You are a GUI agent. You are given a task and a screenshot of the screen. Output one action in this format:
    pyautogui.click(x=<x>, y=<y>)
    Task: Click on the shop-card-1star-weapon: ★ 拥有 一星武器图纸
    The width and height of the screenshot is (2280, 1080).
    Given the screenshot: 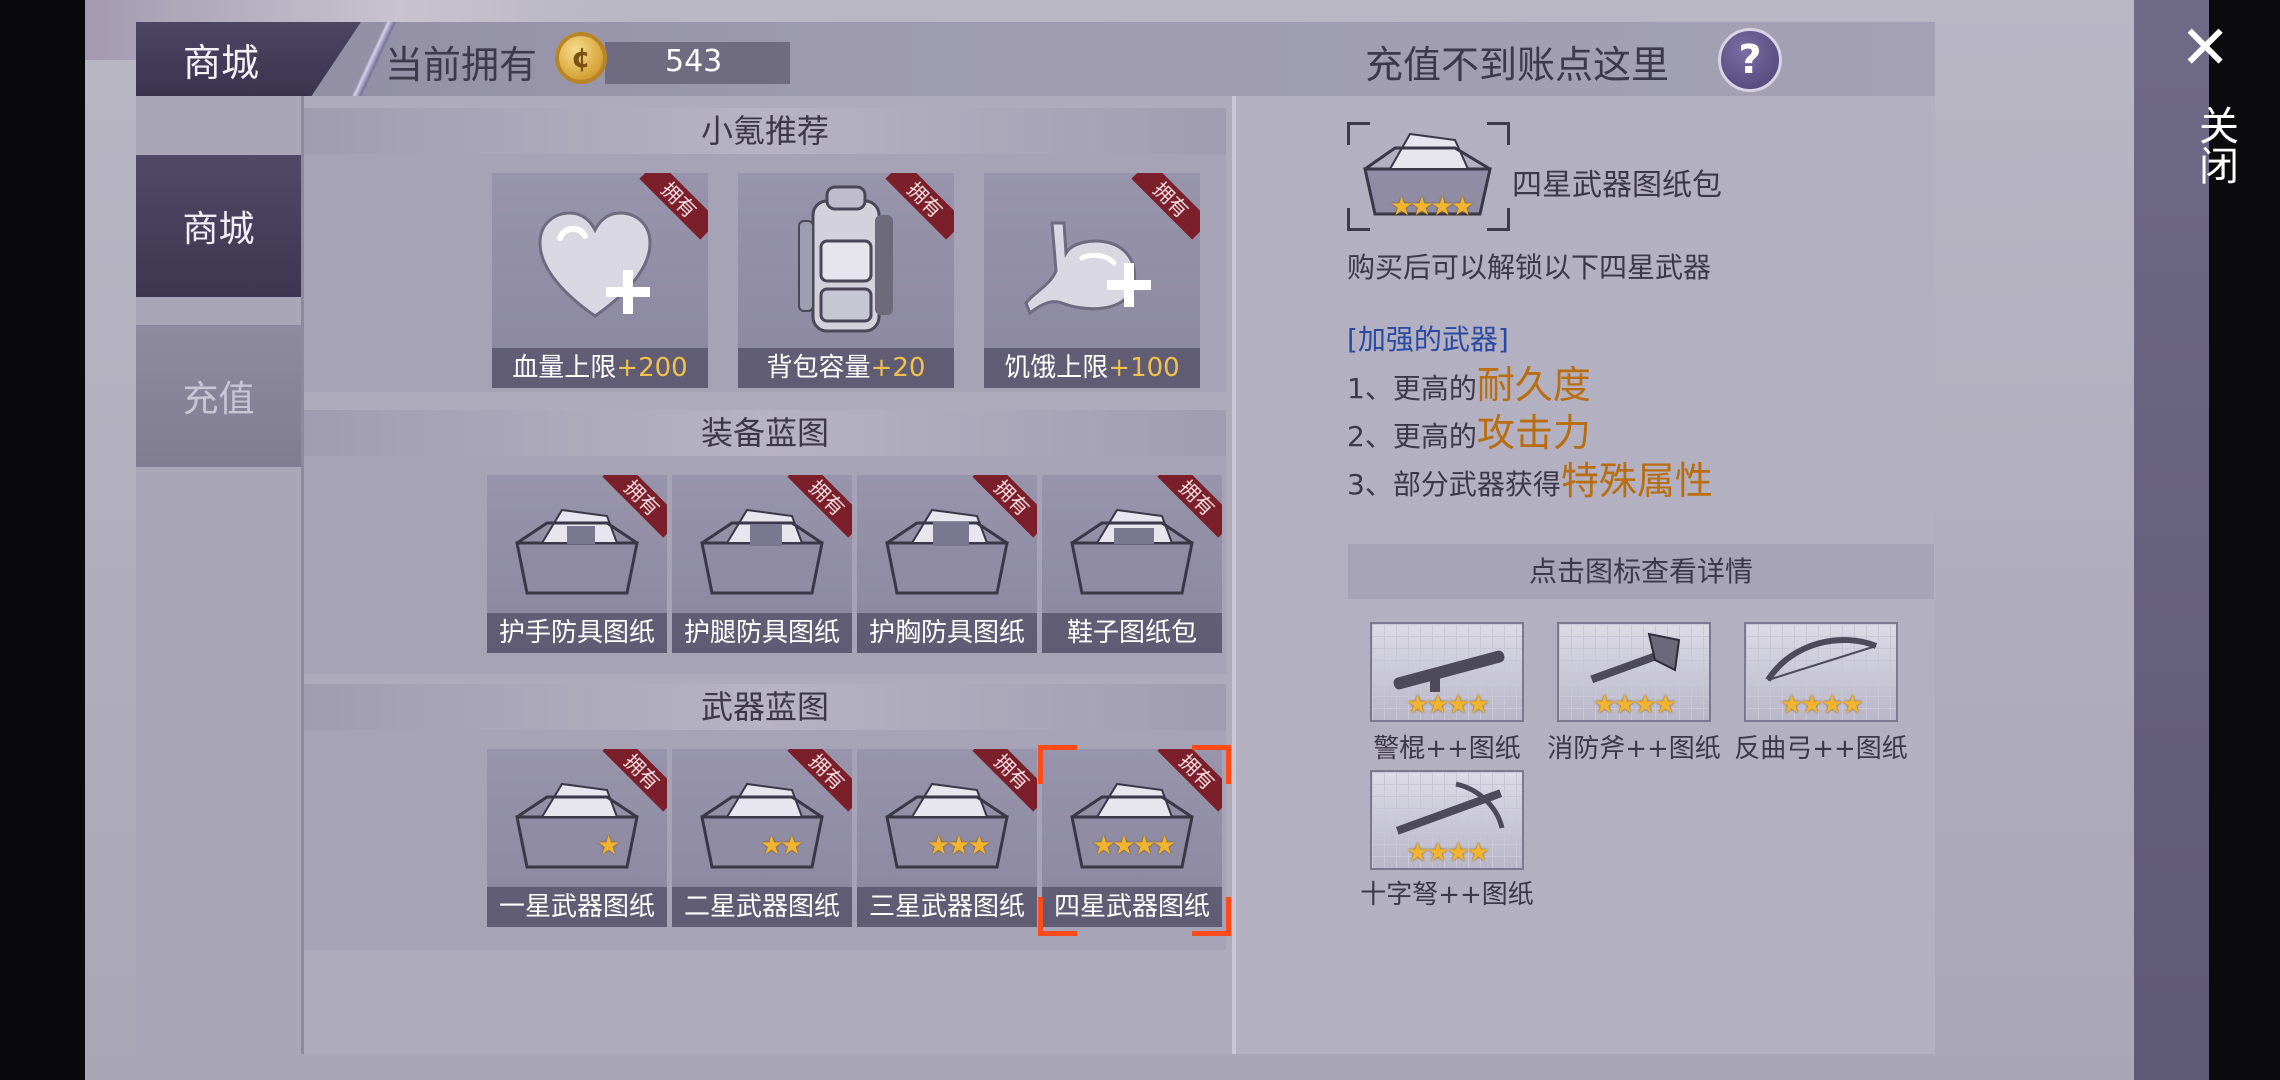 What is the action you would take?
    pyautogui.click(x=577, y=838)
    